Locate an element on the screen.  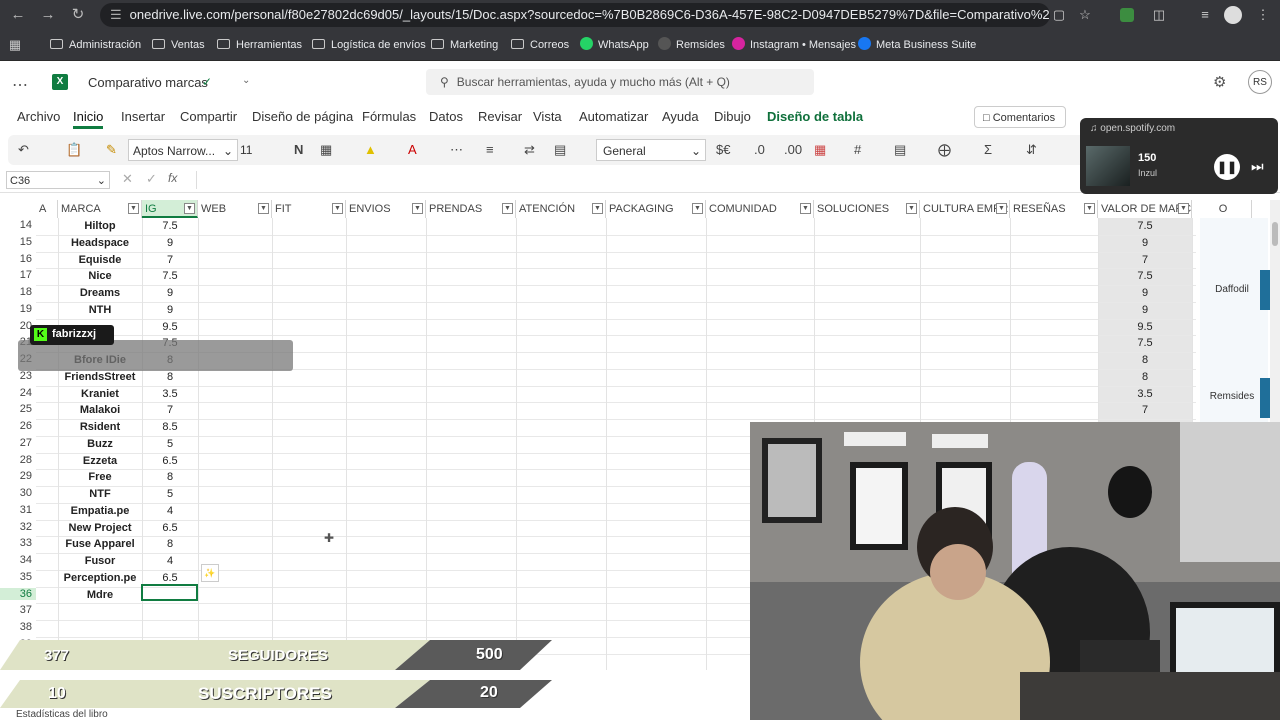
wrap-text-icon: ⇄ is located at coordinates (529, 150).